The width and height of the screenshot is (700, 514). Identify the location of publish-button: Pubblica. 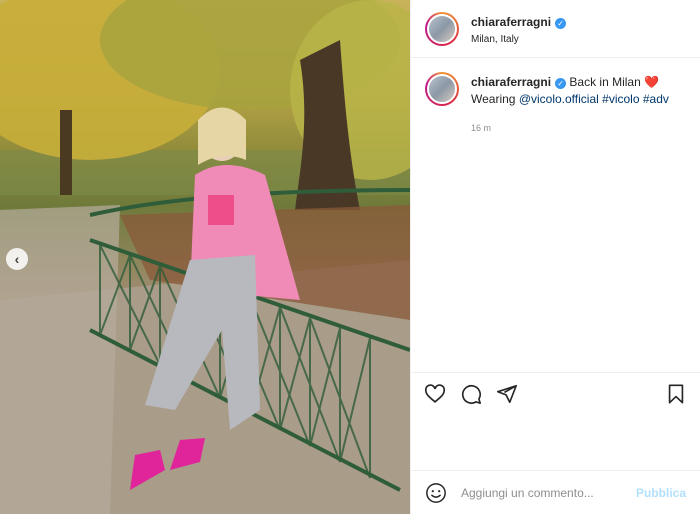
(661, 493).